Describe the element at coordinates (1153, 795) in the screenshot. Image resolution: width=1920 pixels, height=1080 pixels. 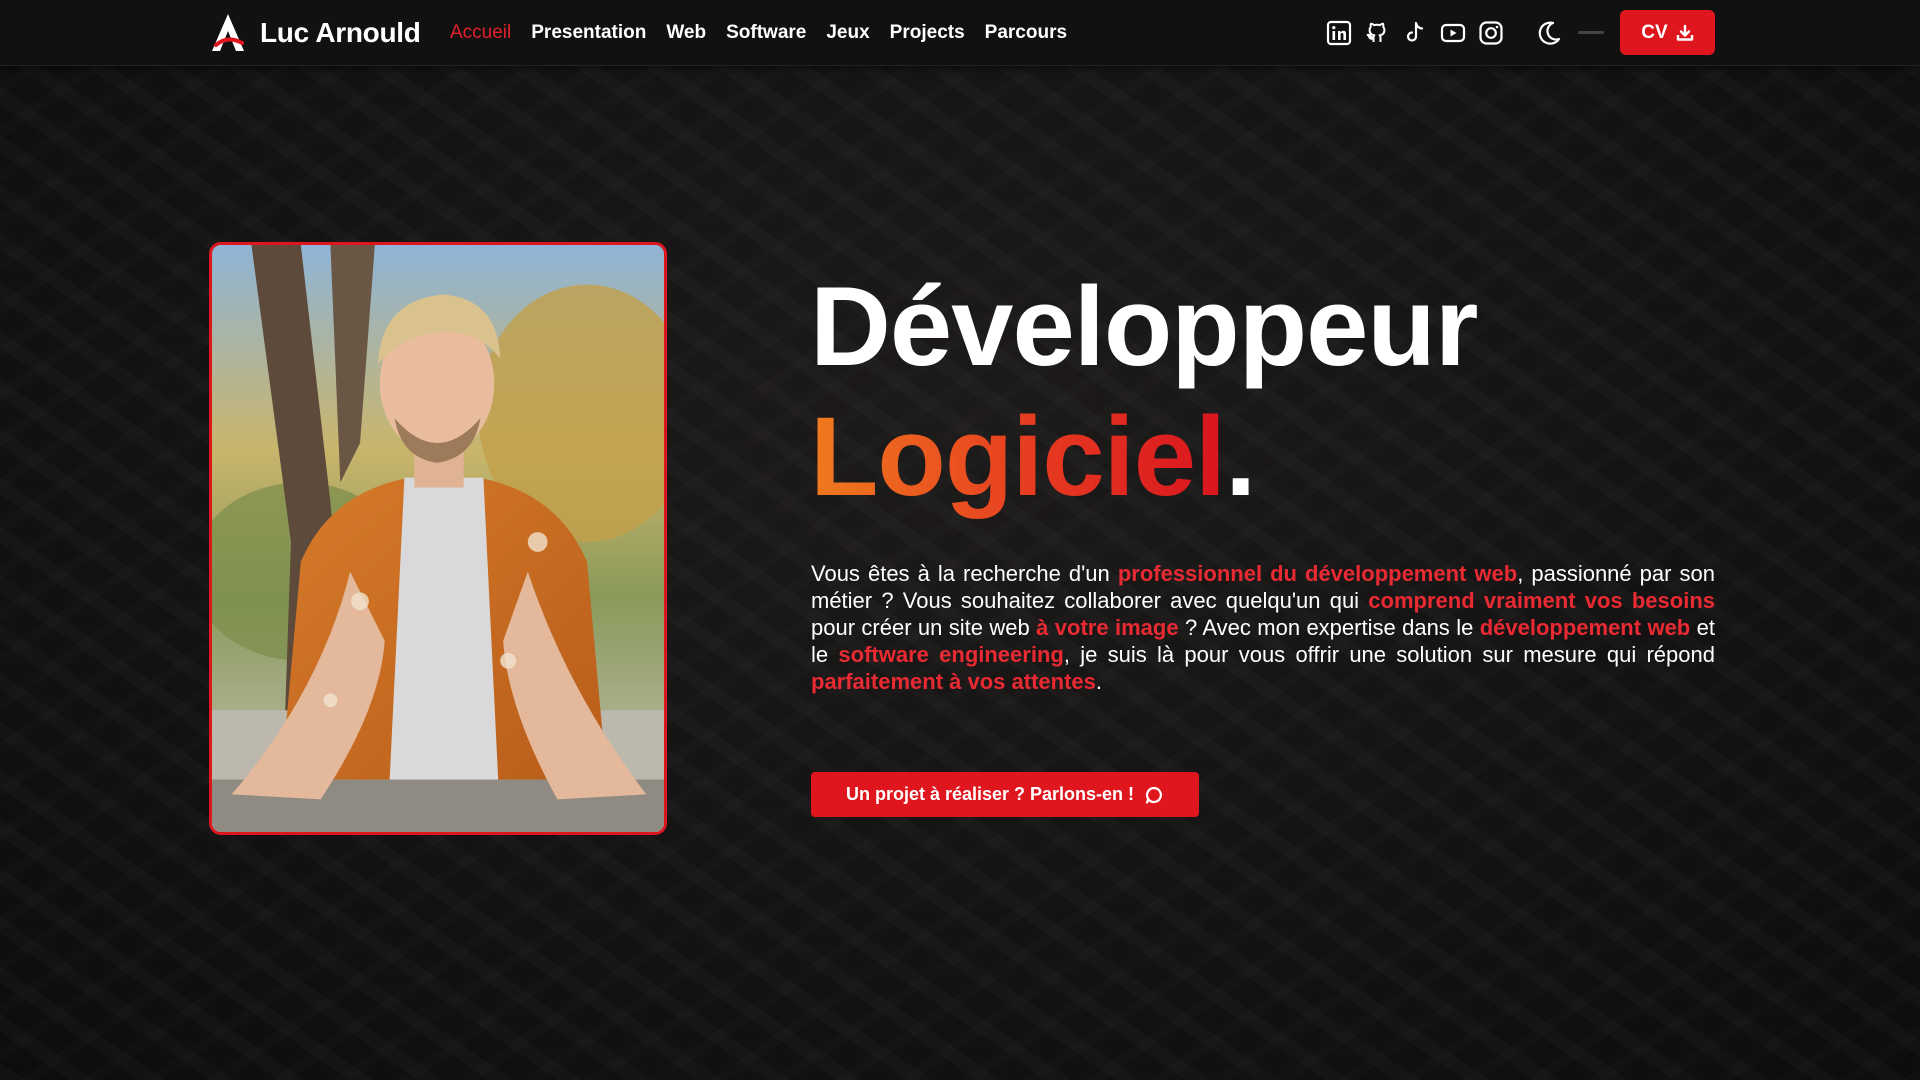
I see `chat-bubble-icon` at that location.